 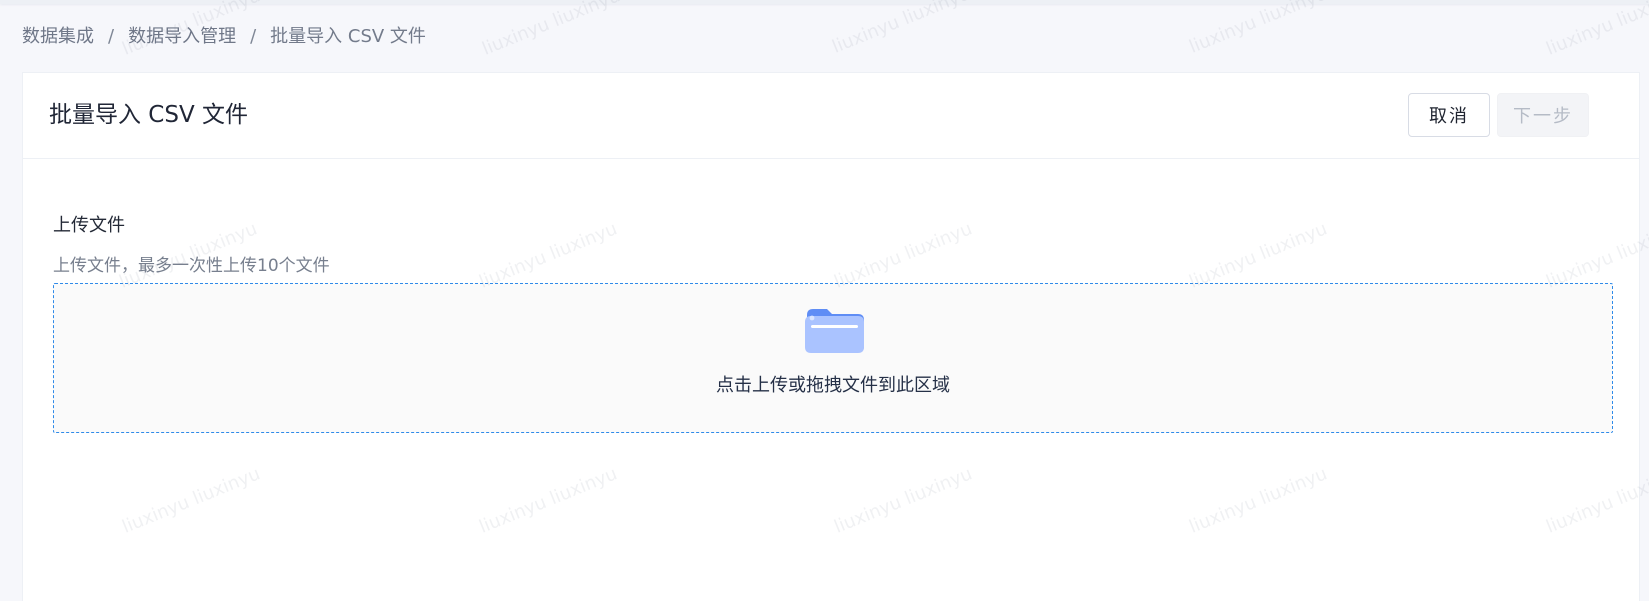 What do you see at coordinates (58, 37) in the screenshot?
I see `breadcrumb-item-data-integration: 数据集成` at bounding box center [58, 37].